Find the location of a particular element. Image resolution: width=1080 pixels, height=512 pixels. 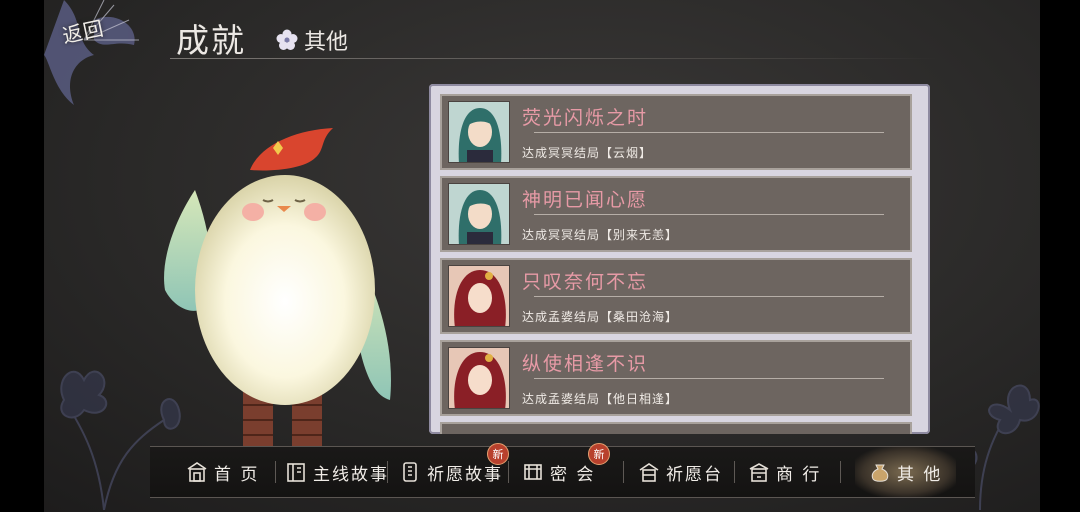

nav-shop: 商 行 is located at coordinates (784, 472).